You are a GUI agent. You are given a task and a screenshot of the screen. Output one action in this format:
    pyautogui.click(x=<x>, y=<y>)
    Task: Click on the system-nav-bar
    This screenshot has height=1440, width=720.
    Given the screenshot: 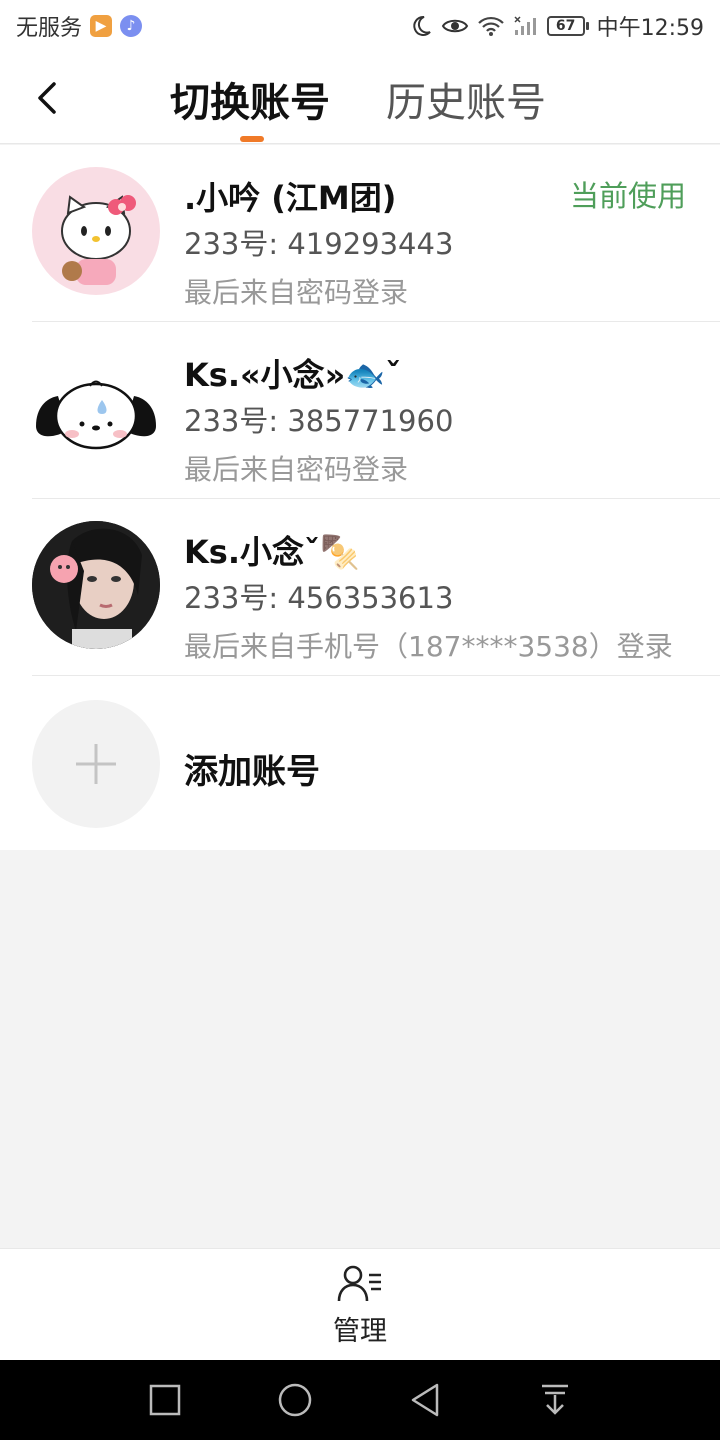 What is the action you would take?
    pyautogui.click(x=360, y=1400)
    